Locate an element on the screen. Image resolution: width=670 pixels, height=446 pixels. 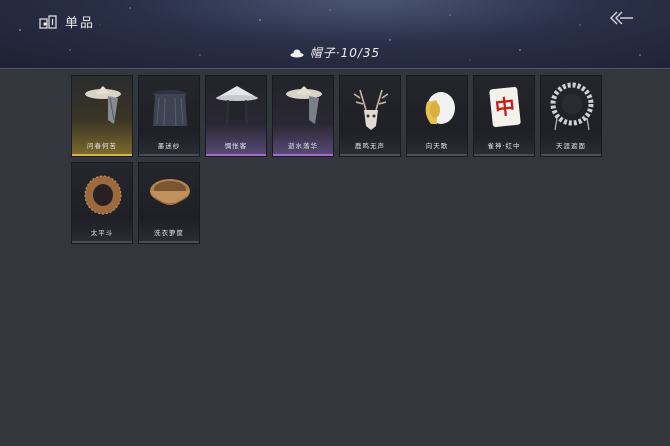
svg-text: 中 is located at coordinates (505, 107).